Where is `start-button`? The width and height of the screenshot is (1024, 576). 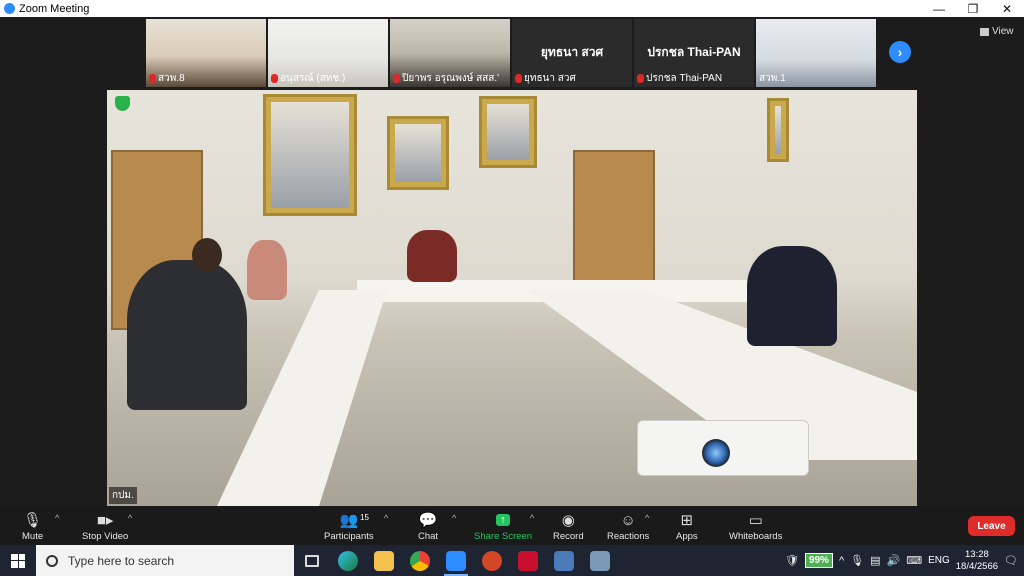
start-button is located at coordinates (18, 560).